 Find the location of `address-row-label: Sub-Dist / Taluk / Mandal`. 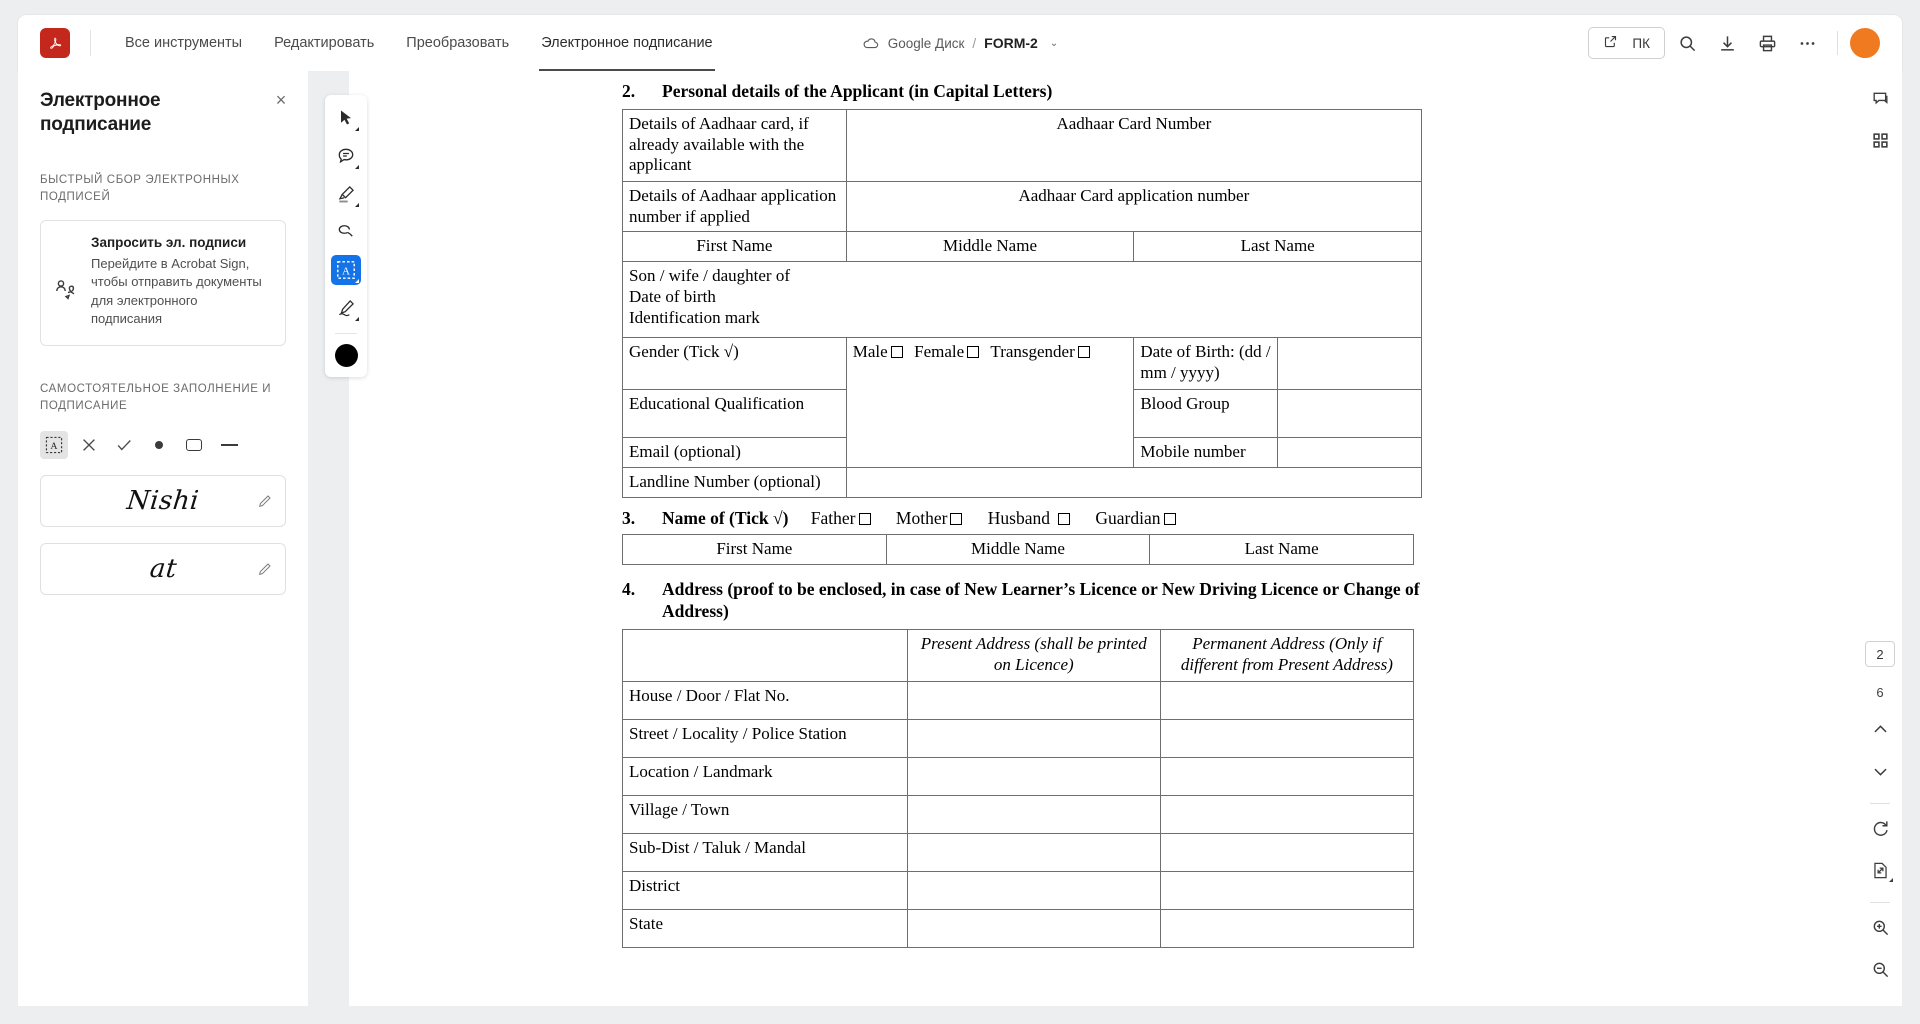

address-row-label: Sub-Dist / Taluk / Mandal is located at coordinates (765, 852).